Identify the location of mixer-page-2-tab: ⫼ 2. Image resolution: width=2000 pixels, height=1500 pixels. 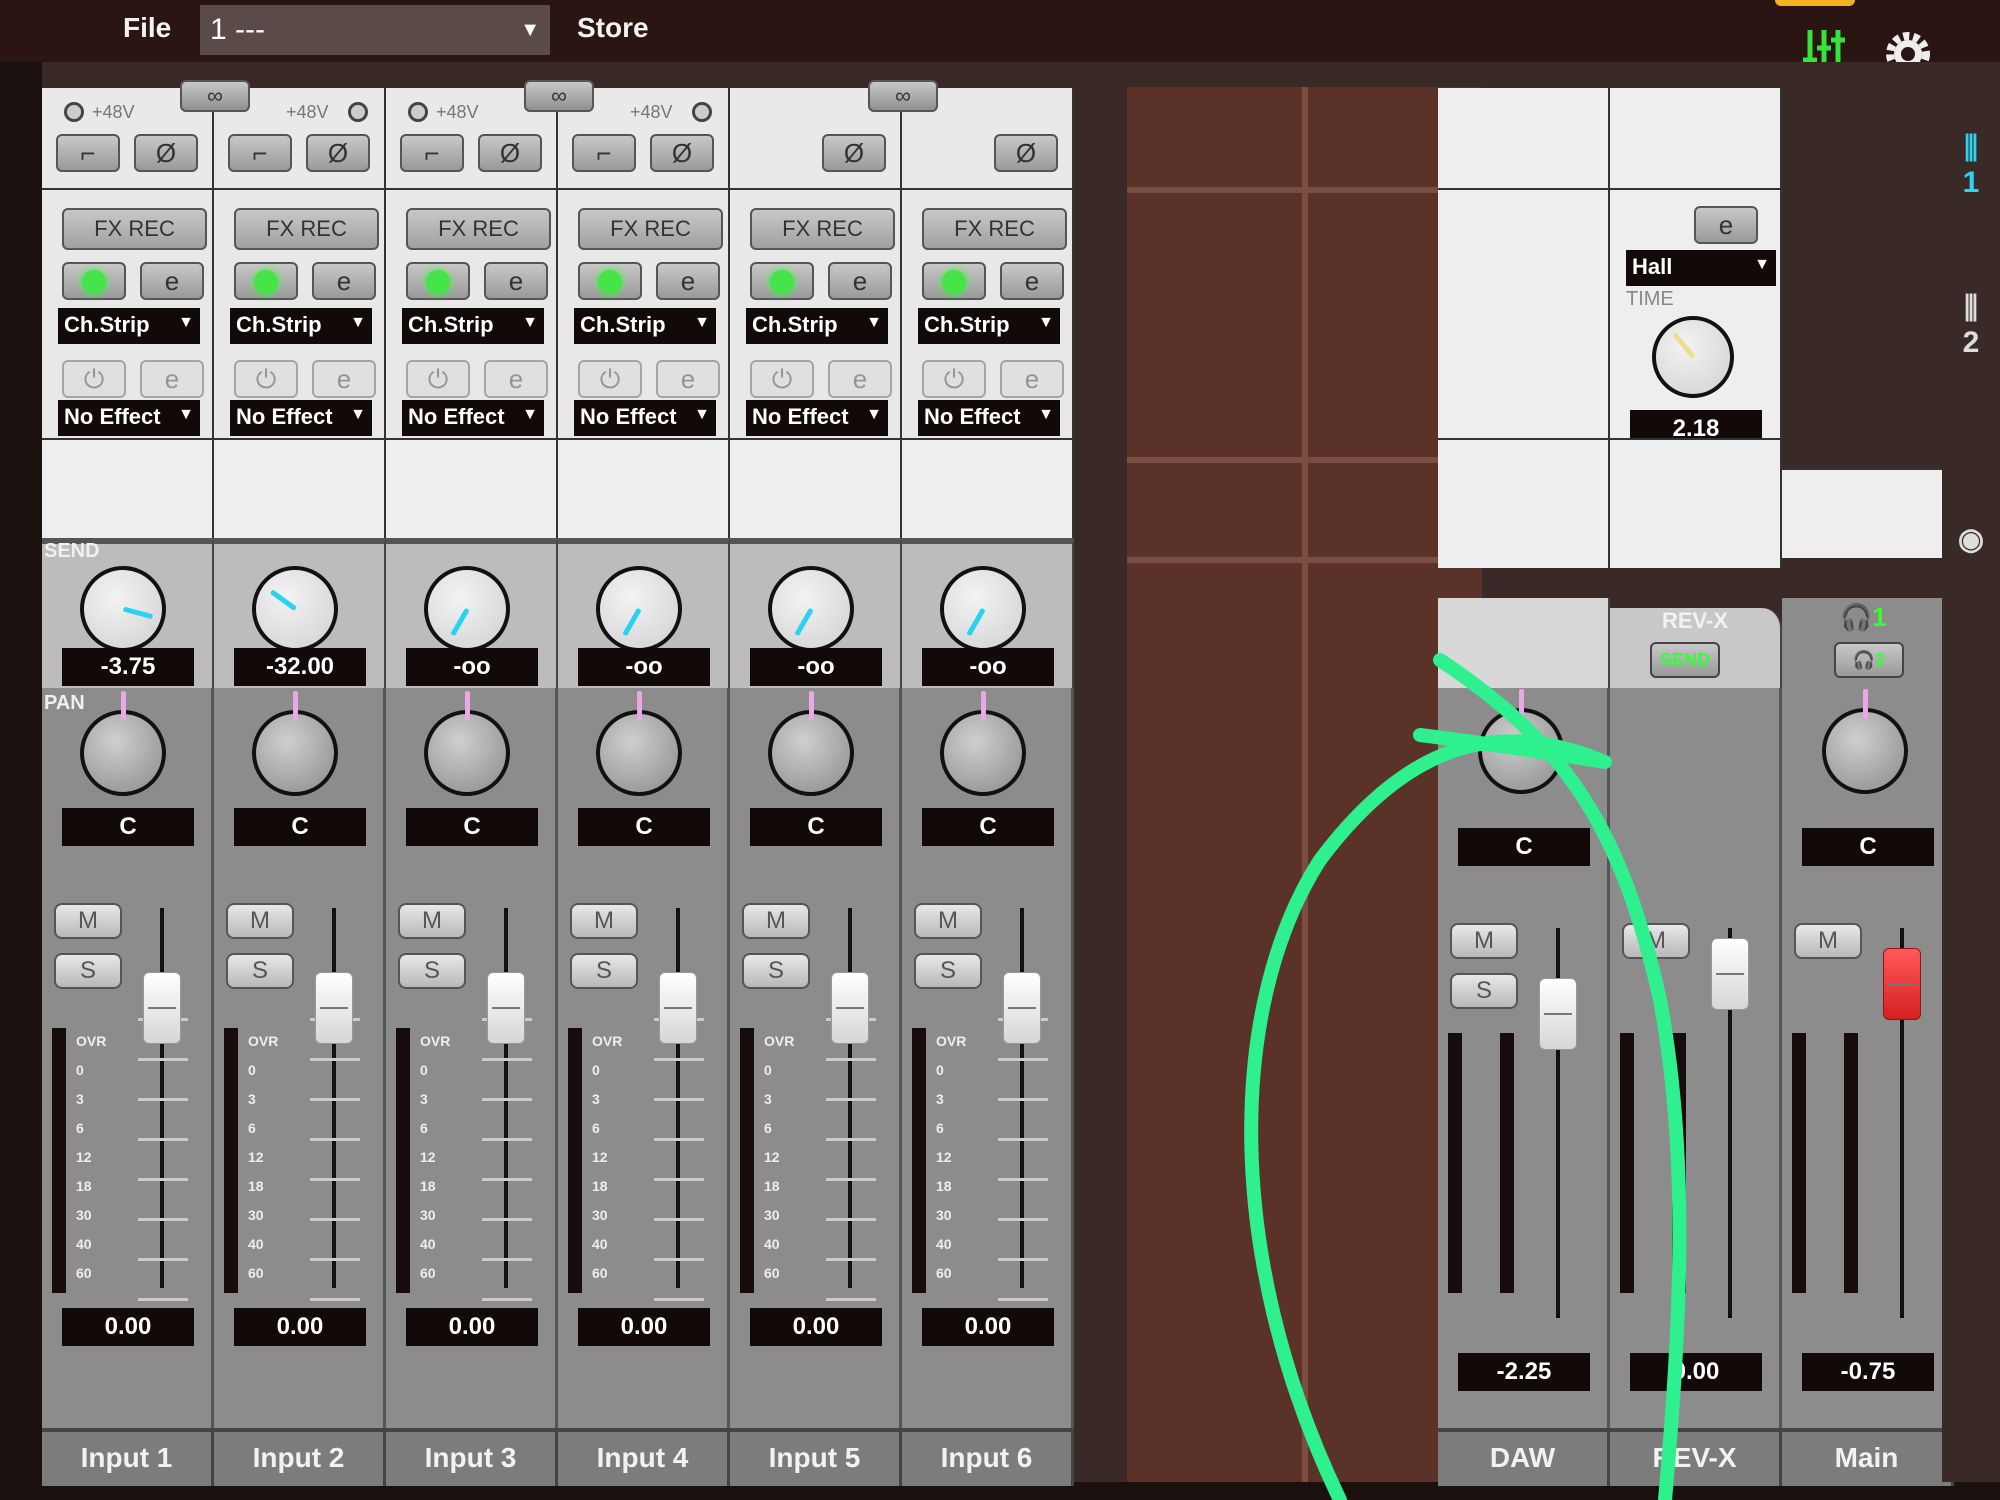
(1971, 326).